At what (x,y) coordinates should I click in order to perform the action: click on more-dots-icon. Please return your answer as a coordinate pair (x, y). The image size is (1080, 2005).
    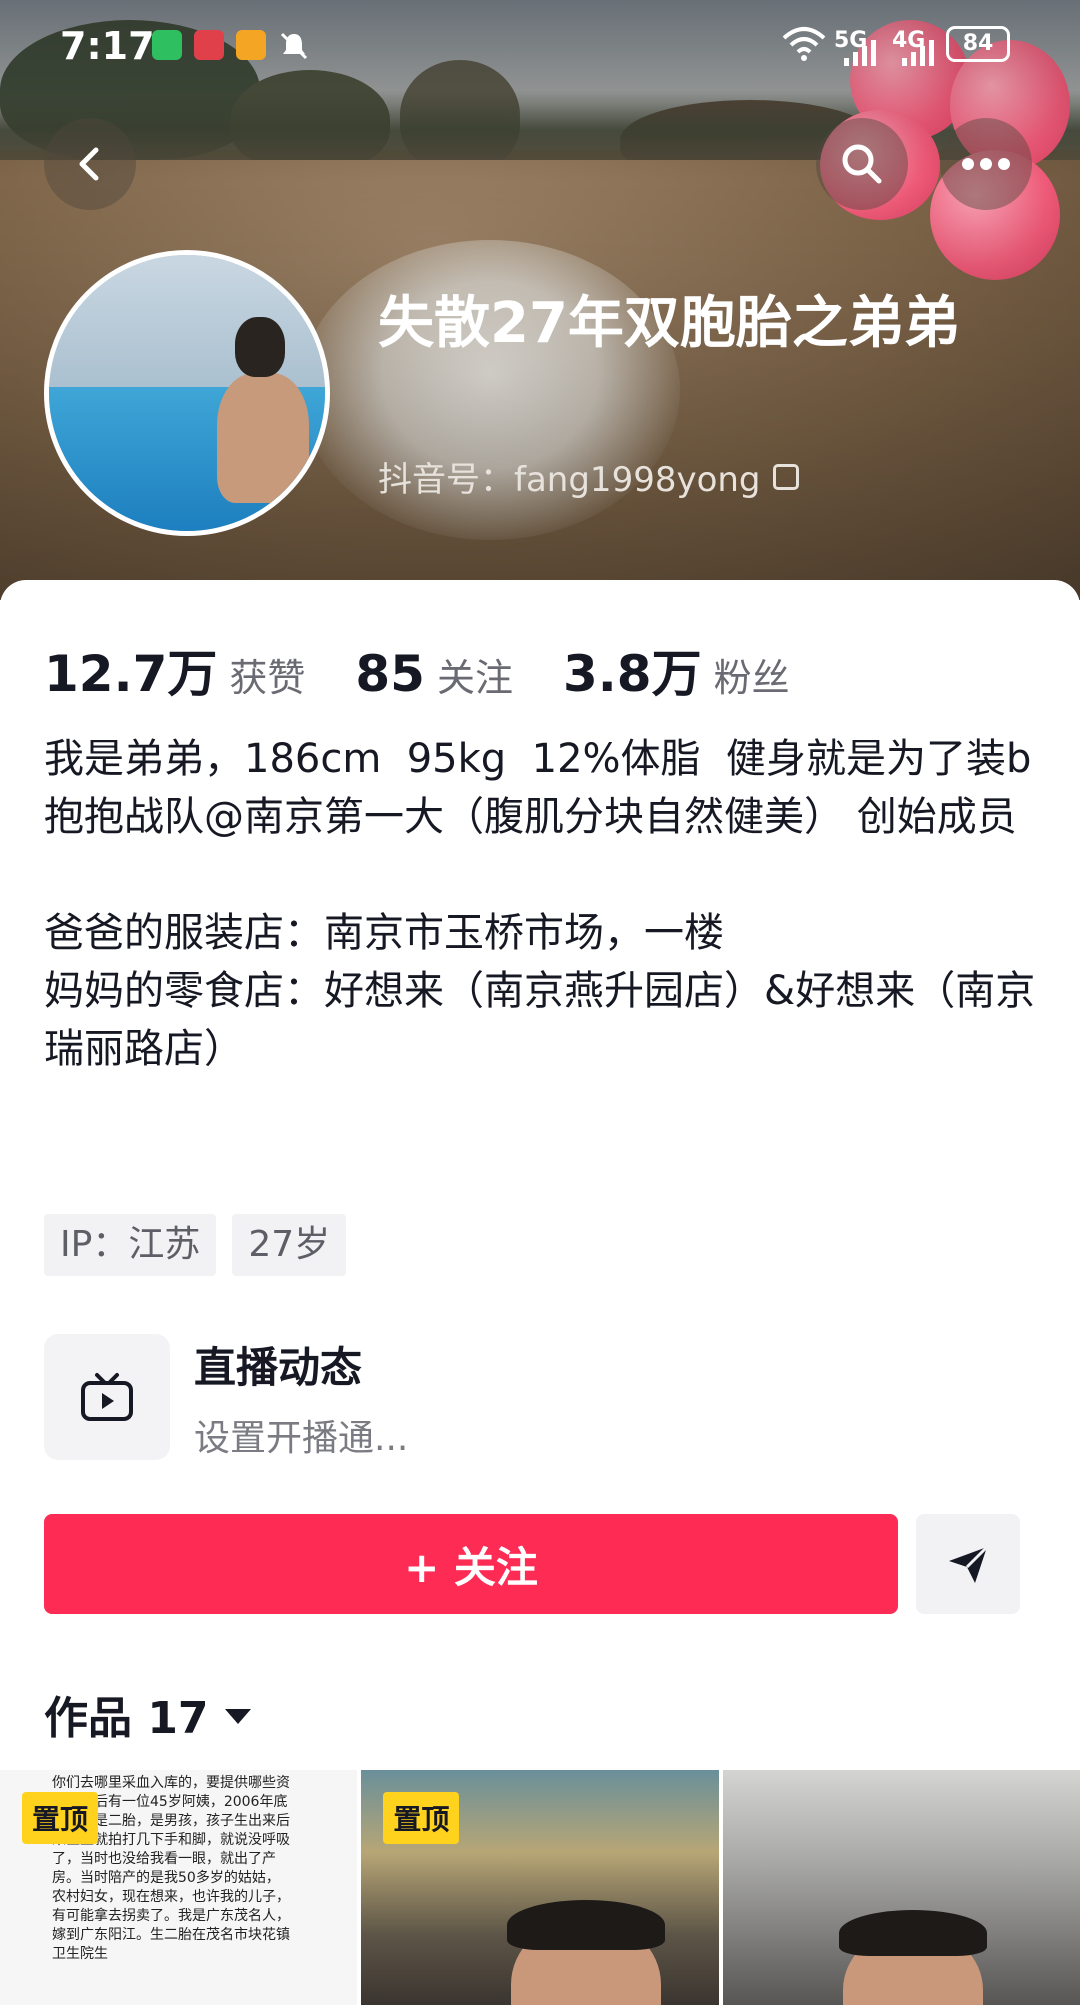
    Looking at the image, I should click on (986, 164).